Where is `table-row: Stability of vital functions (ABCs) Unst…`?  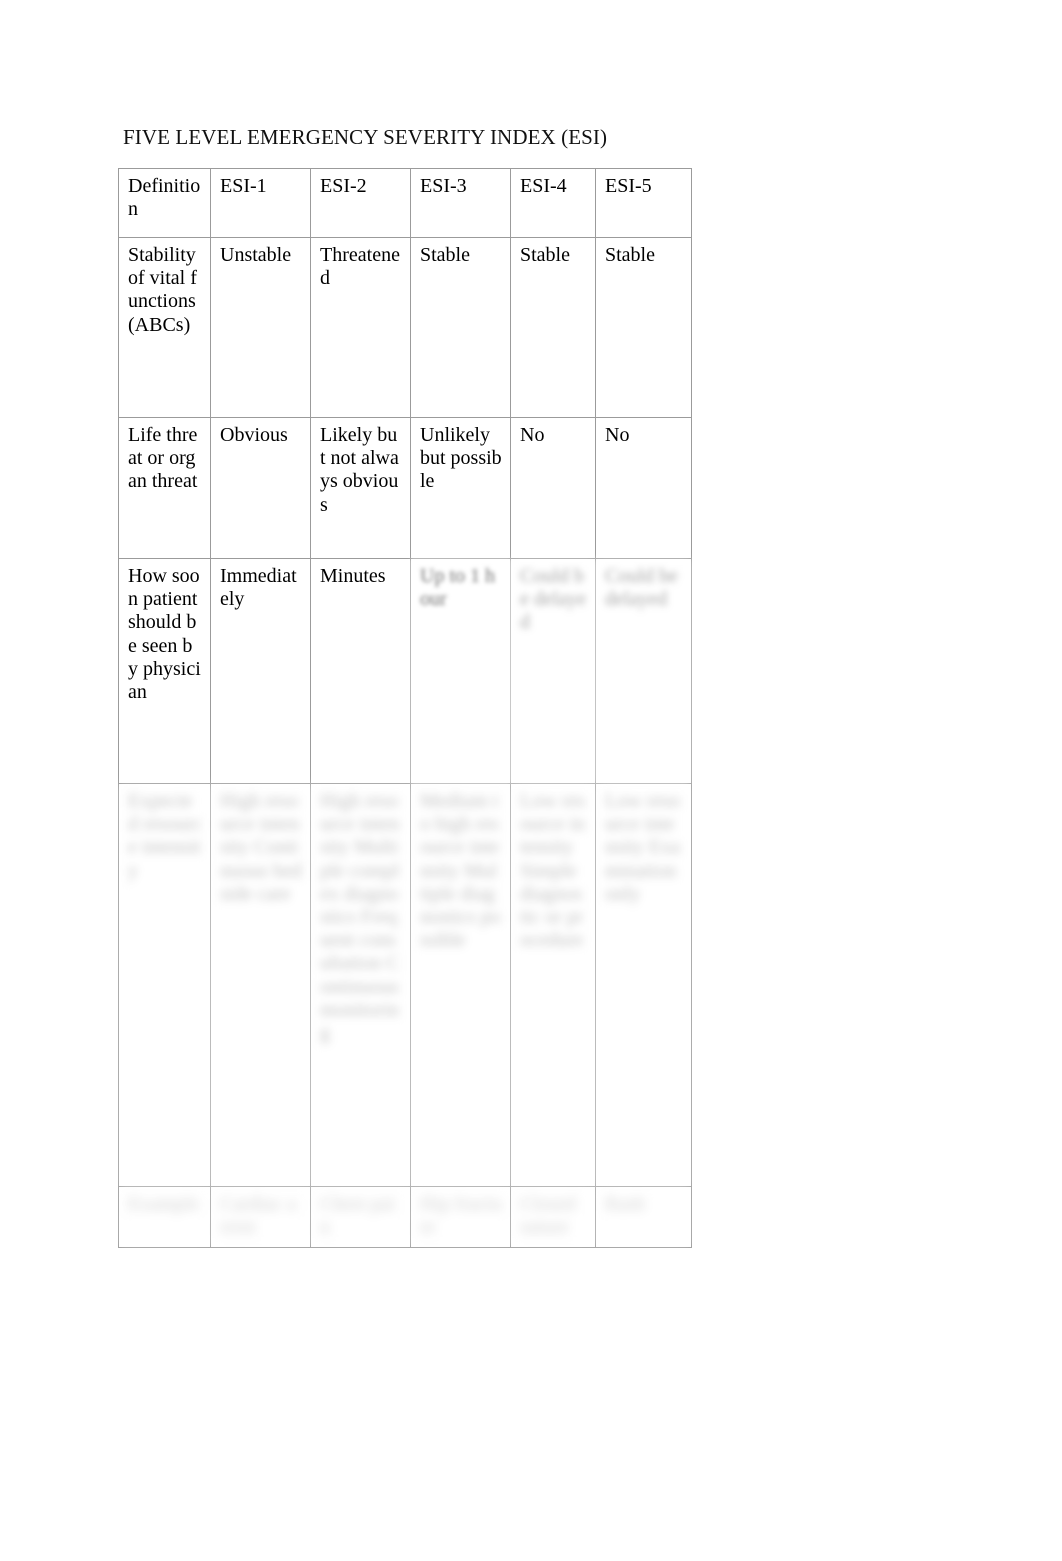
table-row: Stability of vital functions (ABCs) Unst… is located at coordinates (405, 327).